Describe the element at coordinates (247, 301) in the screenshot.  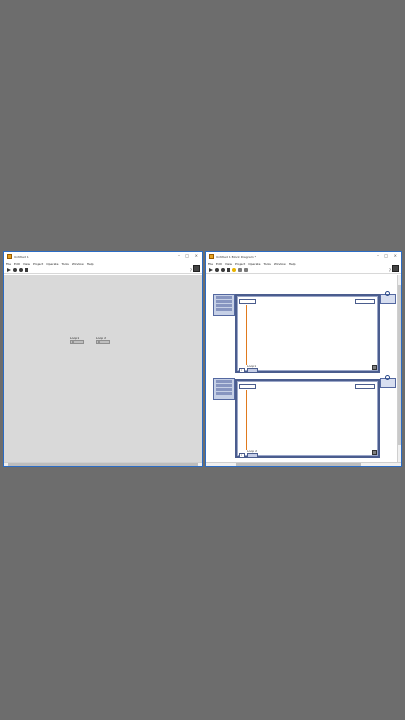
I see `loop1-timer-node` at that location.